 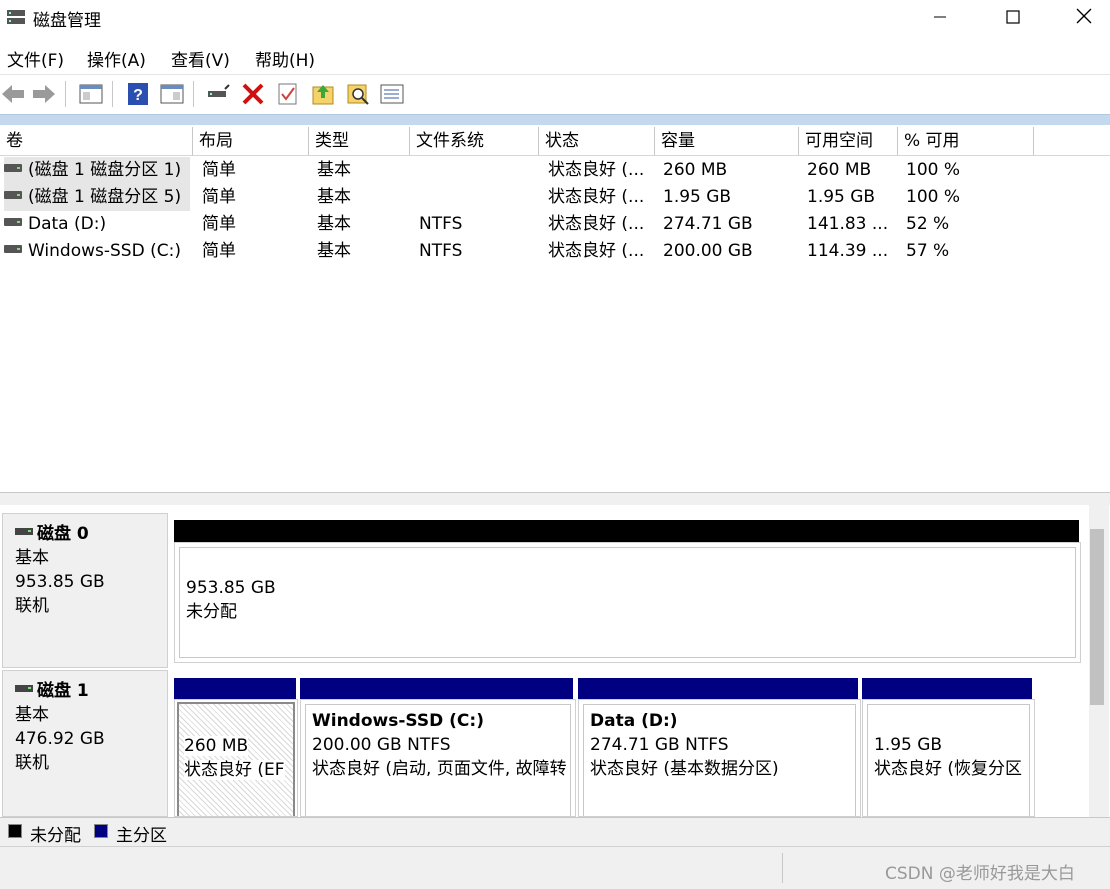 What do you see at coordinates (555, 18) in the screenshot?
I see `title-bar: 磁盘管理` at bounding box center [555, 18].